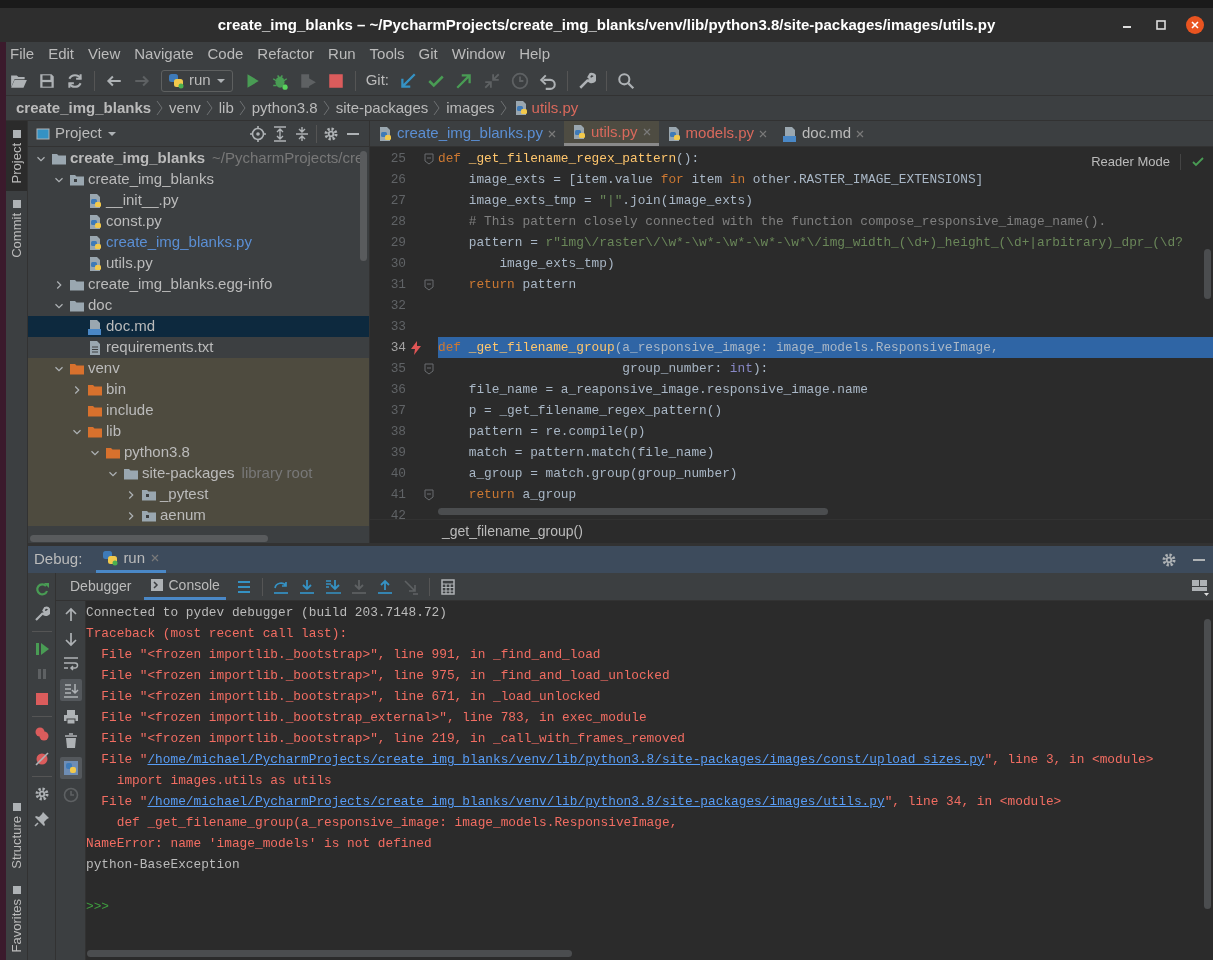  Describe the element at coordinates (76, 133) in the screenshot. I see `project-view-dropdown: Project` at that location.